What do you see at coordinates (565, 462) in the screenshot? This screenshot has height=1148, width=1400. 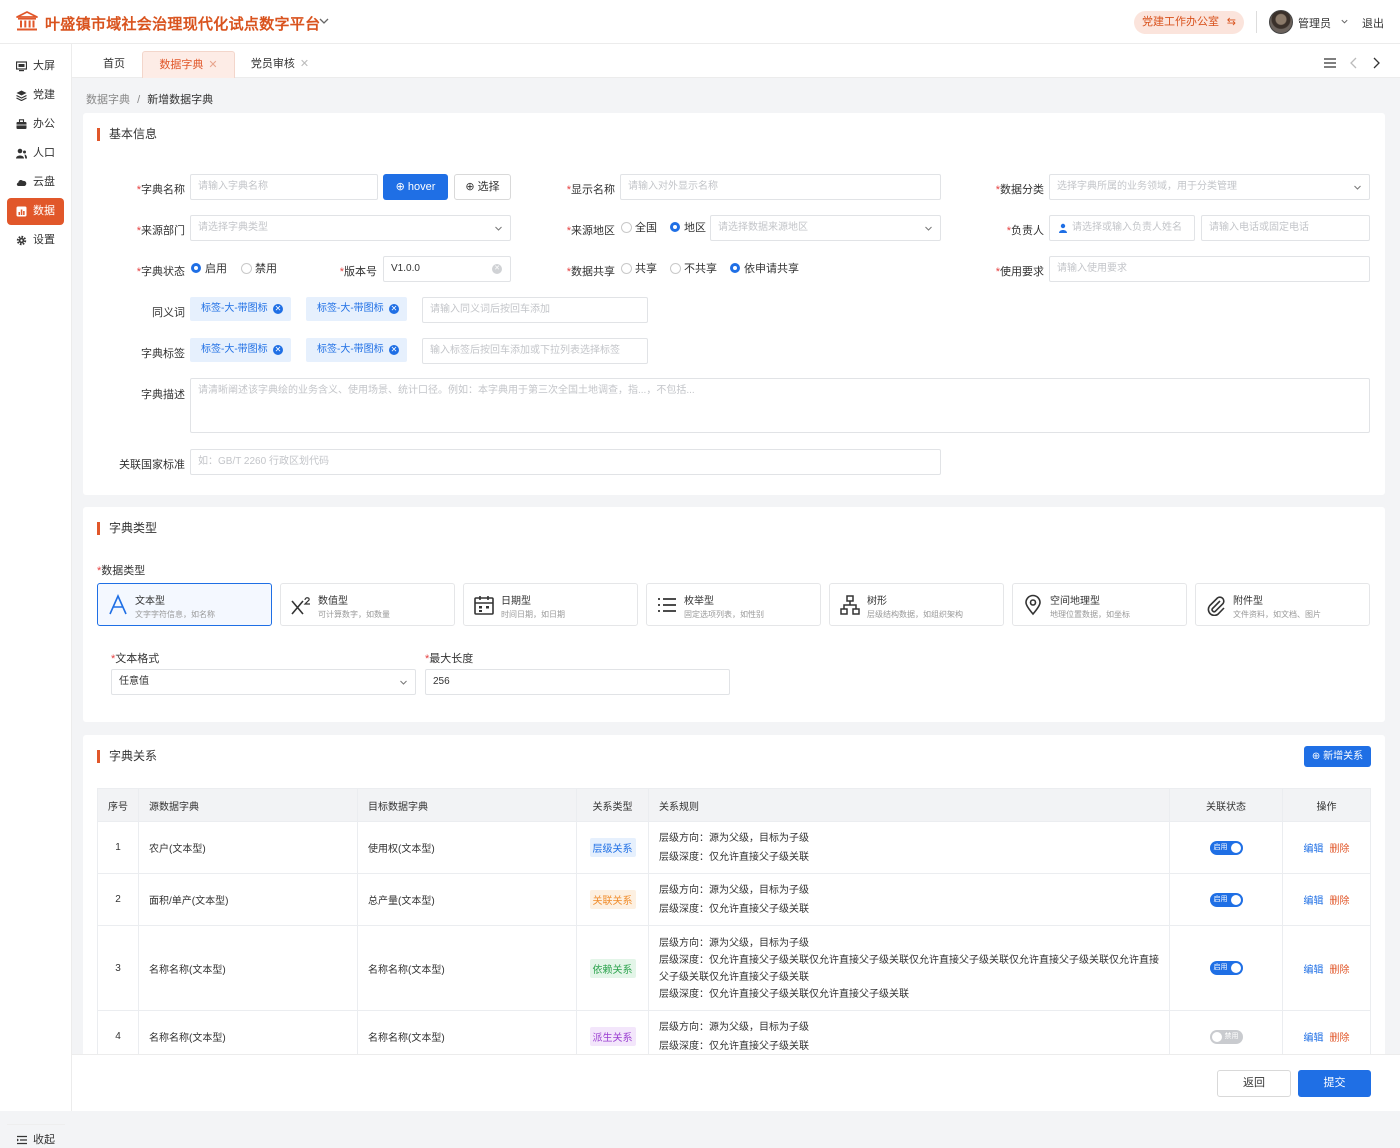 I see `standard-input: 如：GB/T 2260 行政区划代码` at bounding box center [565, 462].